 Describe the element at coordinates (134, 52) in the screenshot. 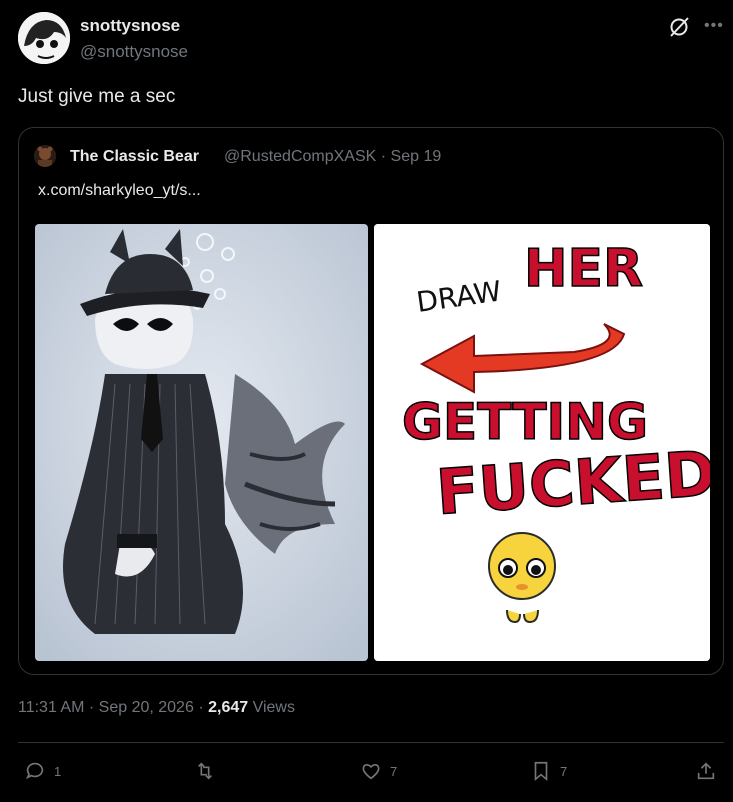

I see `author-handle: @snottysnose` at that location.